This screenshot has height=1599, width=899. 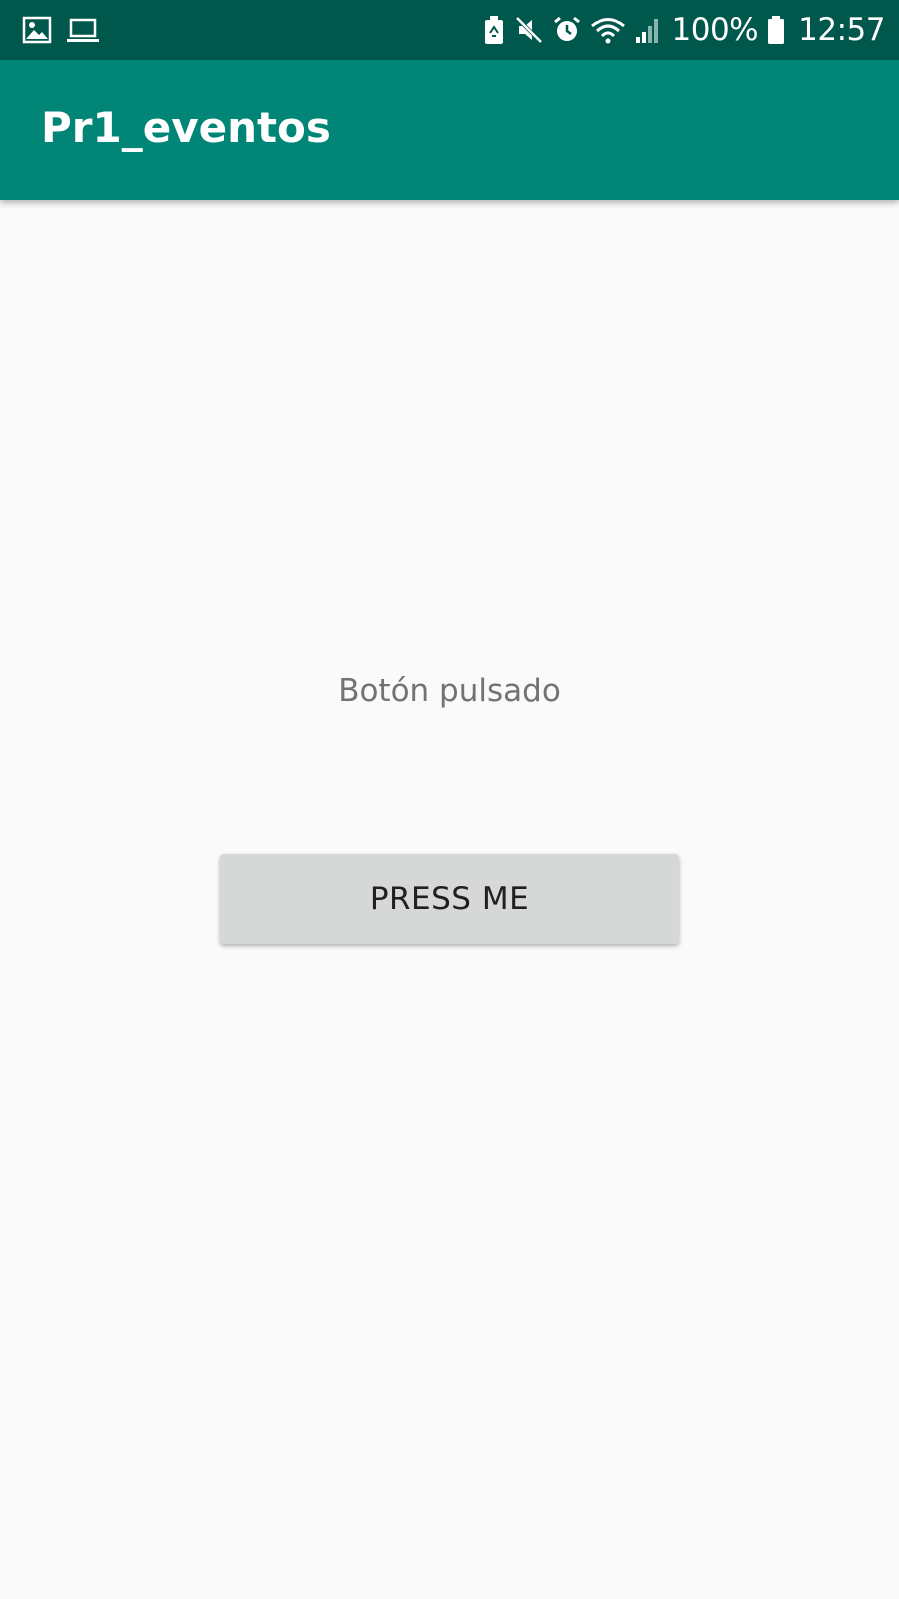 What do you see at coordinates (494, 30) in the screenshot?
I see `battery-saver-icon` at bounding box center [494, 30].